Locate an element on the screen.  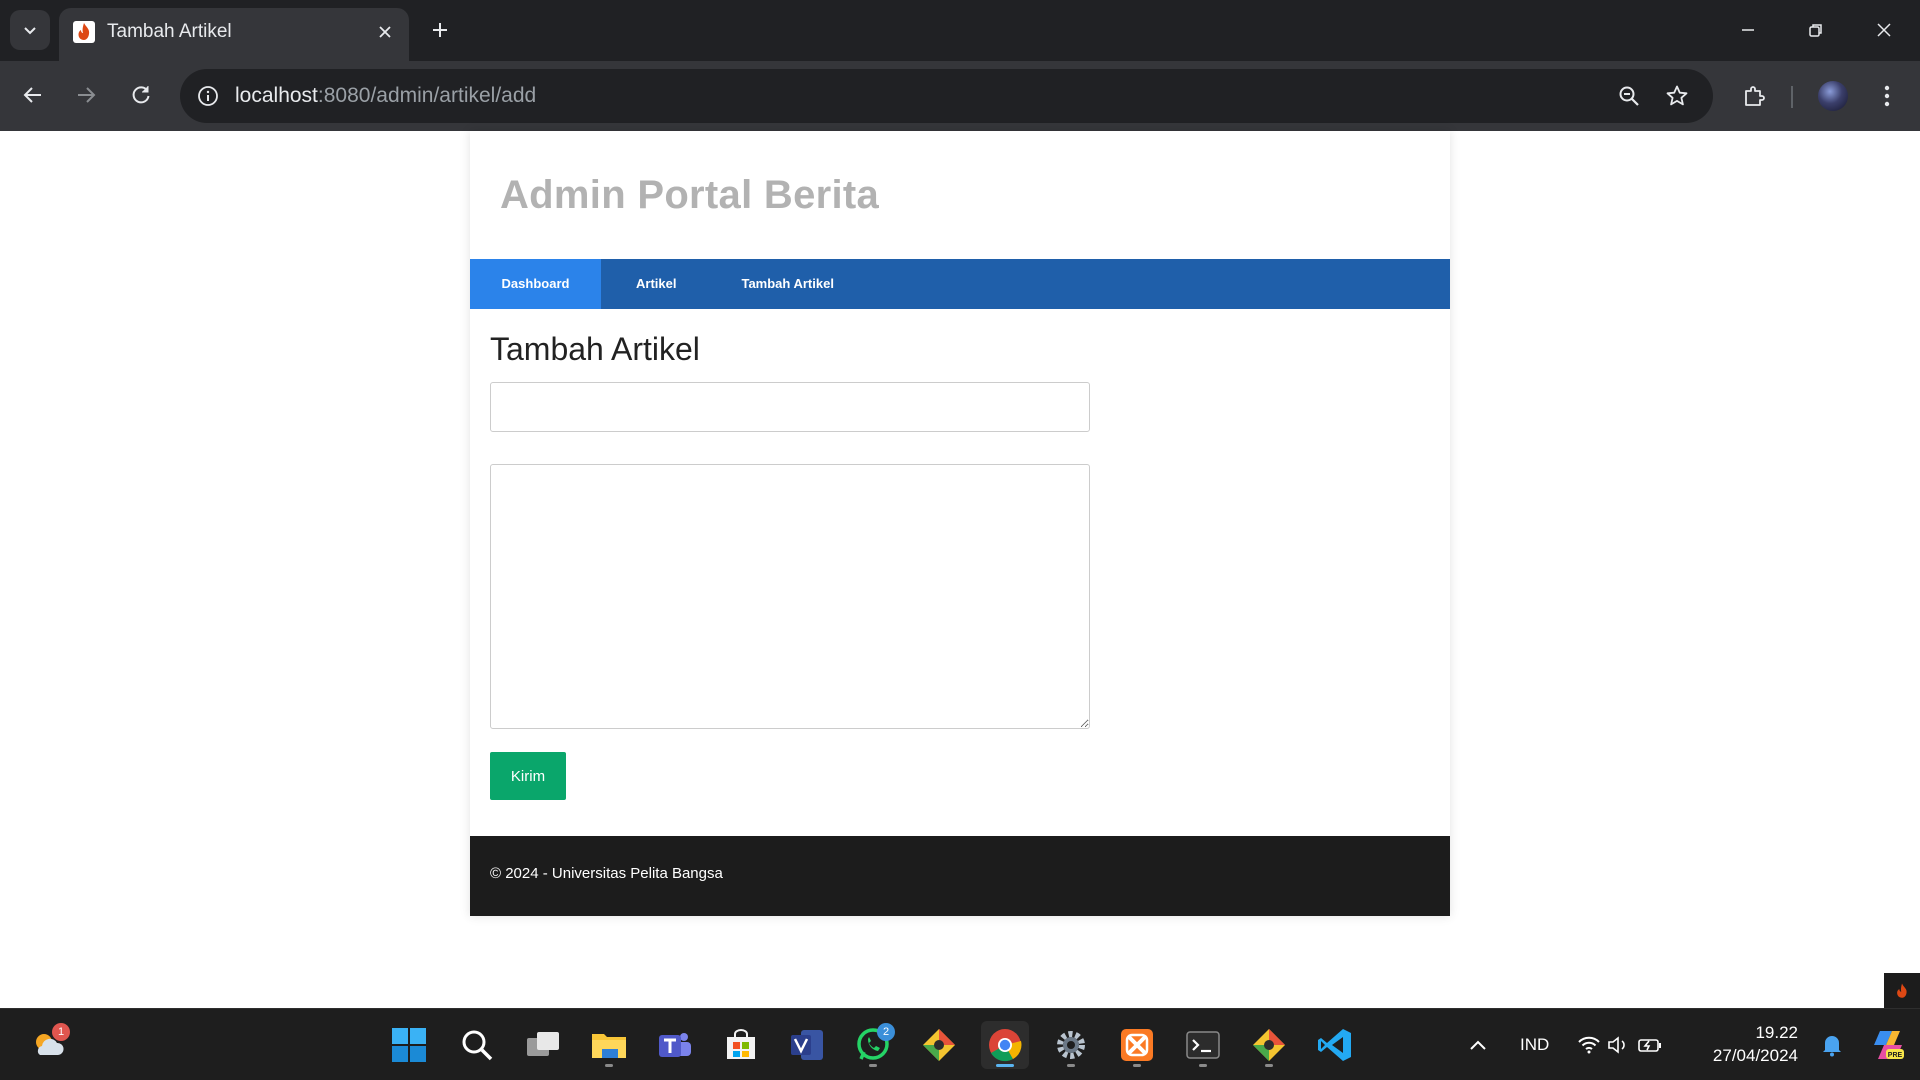
url-text: localhost:8080/admin/artikel/add is located at coordinates (385, 96).